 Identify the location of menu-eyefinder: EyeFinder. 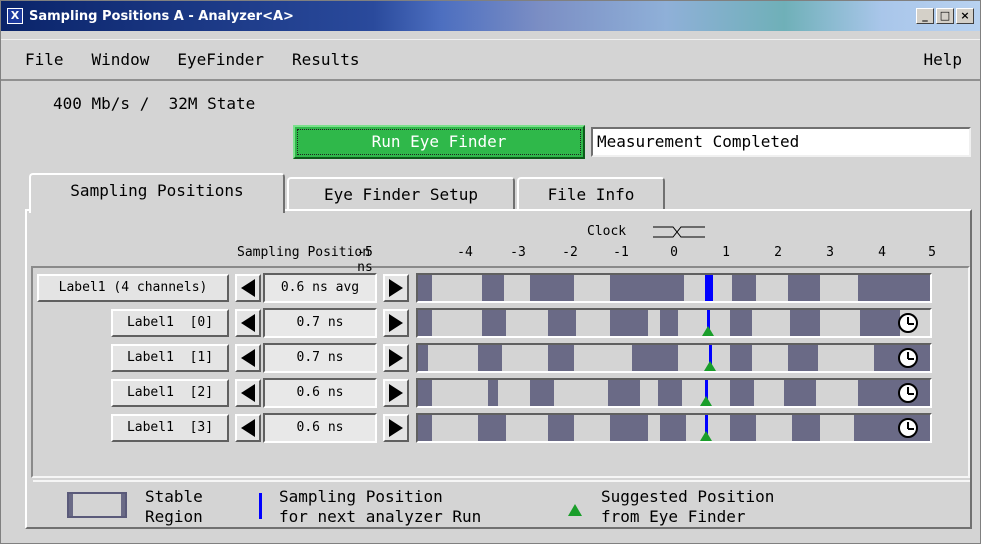
(220, 59).